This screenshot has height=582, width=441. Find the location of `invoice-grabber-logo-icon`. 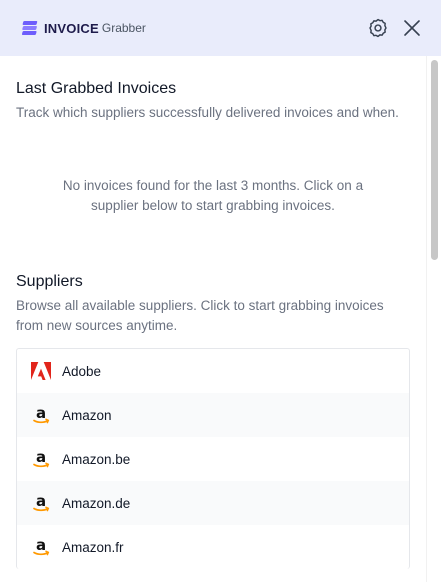

invoice-grabber-logo-icon is located at coordinates (29, 28).